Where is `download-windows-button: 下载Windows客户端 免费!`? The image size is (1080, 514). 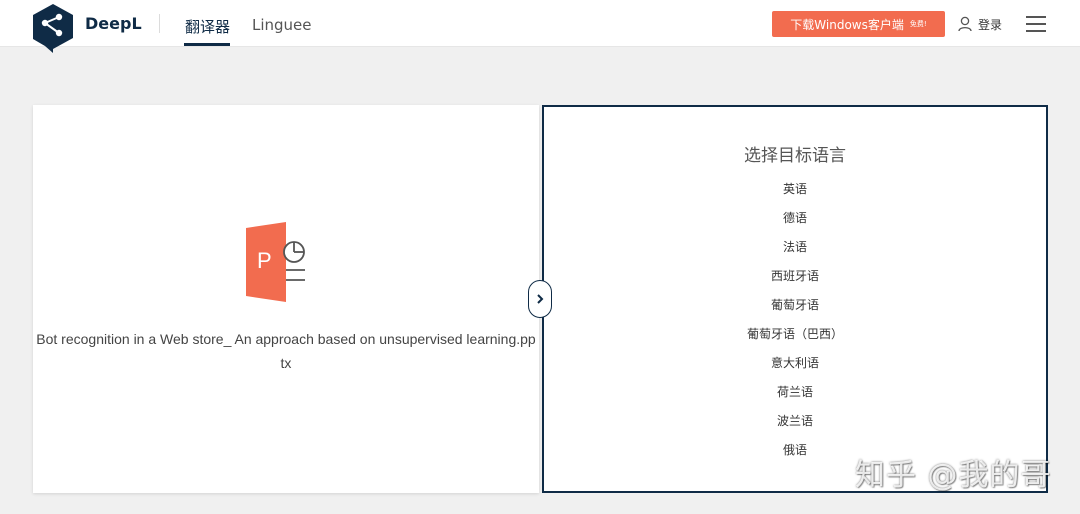
download-windows-button: 下载Windows客户端 免费! is located at coordinates (858, 24).